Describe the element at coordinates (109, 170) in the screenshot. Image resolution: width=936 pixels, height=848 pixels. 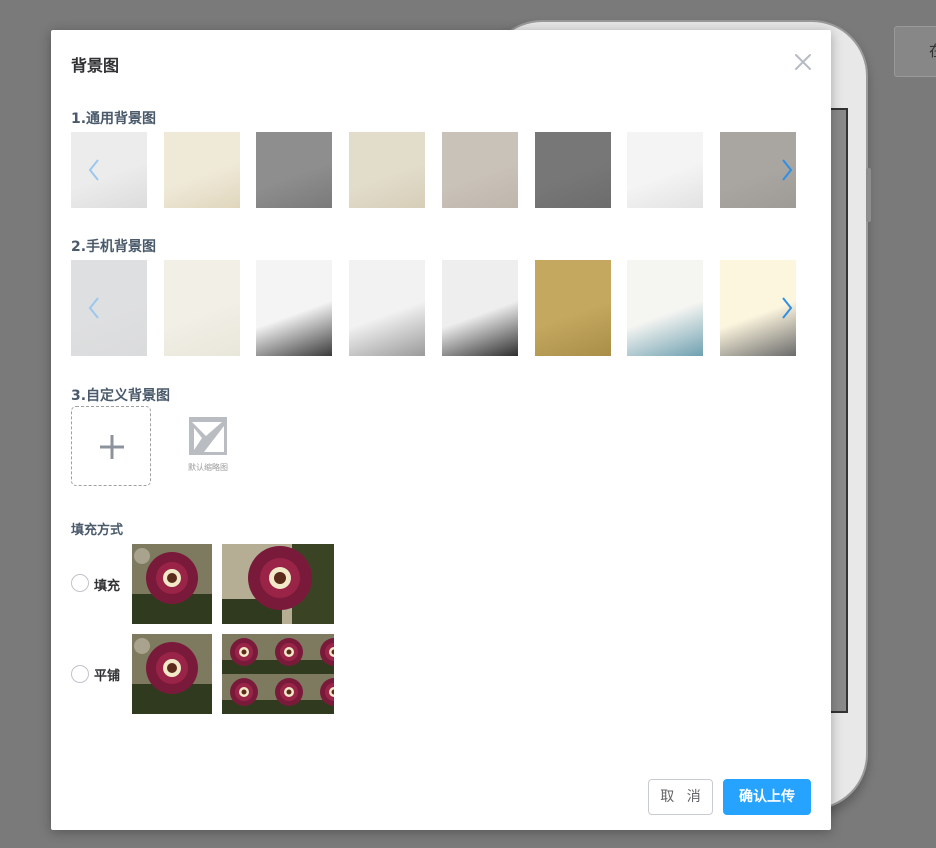
I see `common-thumbnail-light-diamond-damask` at that location.